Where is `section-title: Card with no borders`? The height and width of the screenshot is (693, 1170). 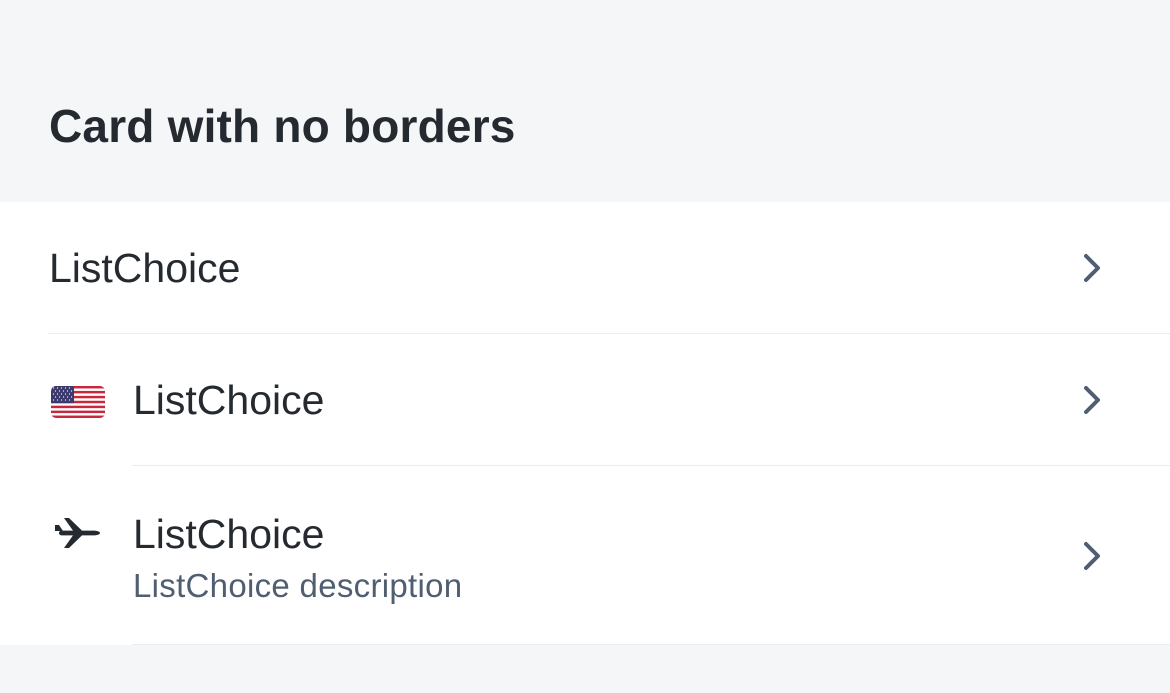 section-title: Card with no borders is located at coordinates (282, 126).